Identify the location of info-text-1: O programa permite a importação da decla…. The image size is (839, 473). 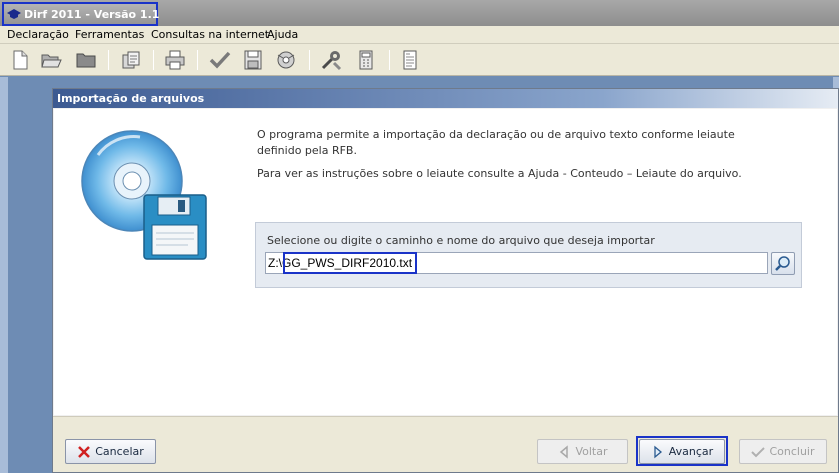
(496, 142).